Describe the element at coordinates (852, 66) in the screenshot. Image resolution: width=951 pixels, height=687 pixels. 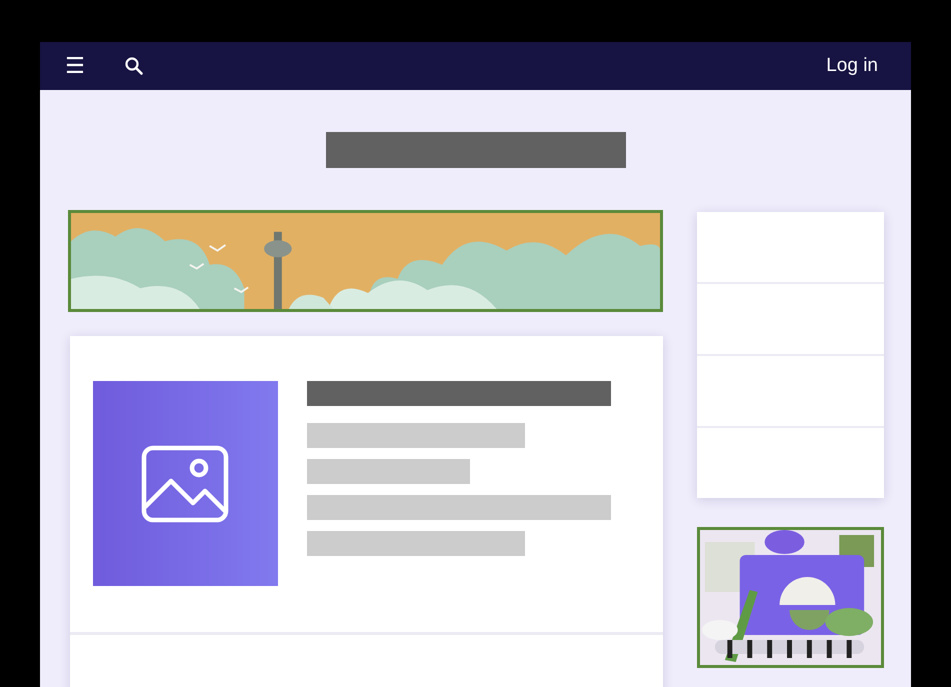
I see `login-link: Log in` at that location.